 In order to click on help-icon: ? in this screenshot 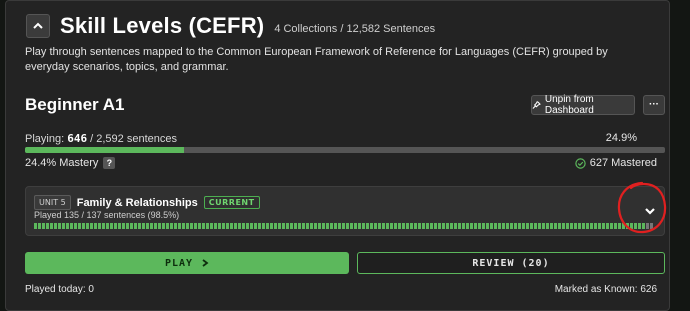, I will do `click(109, 163)`.